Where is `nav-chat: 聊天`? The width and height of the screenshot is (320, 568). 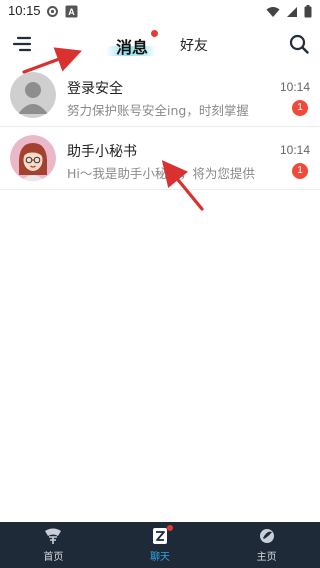 nav-chat: 聊天 is located at coordinates (160, 545).